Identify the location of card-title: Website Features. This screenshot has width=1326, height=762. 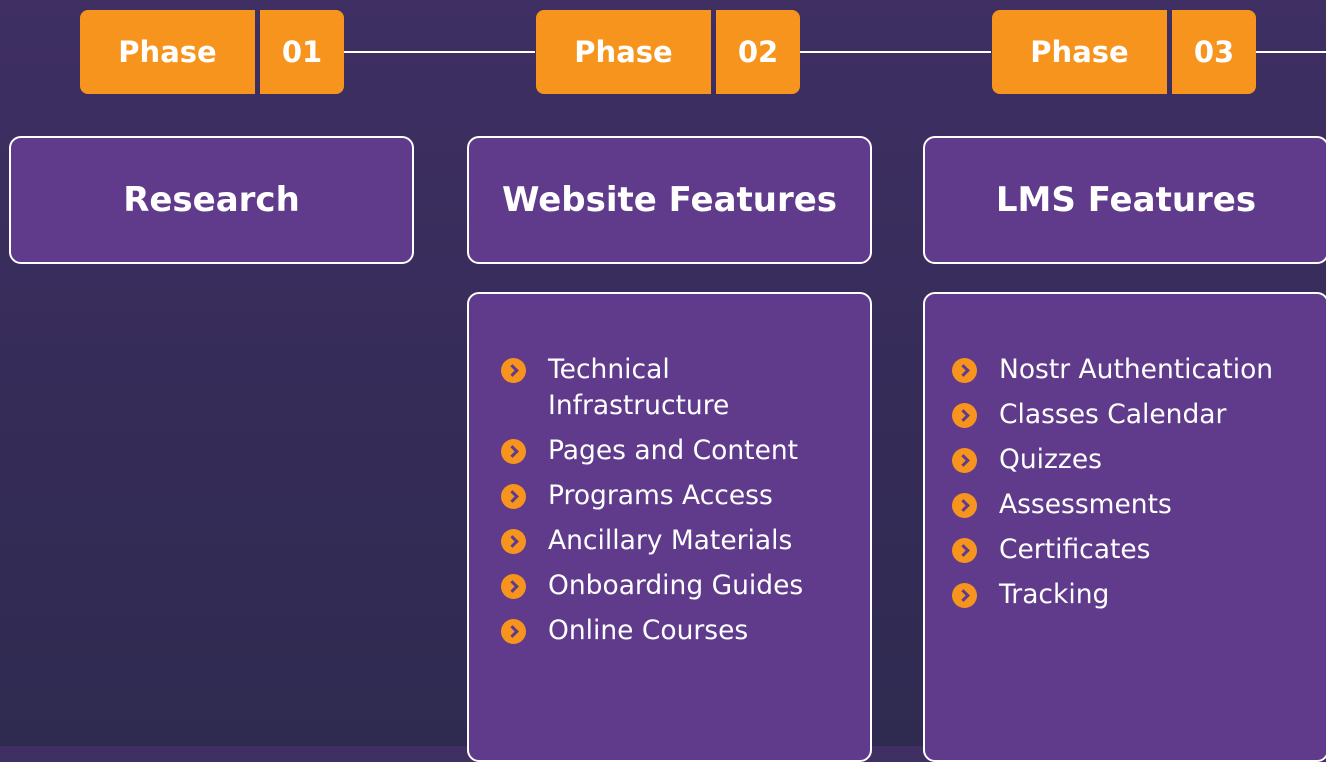
(669, 200).